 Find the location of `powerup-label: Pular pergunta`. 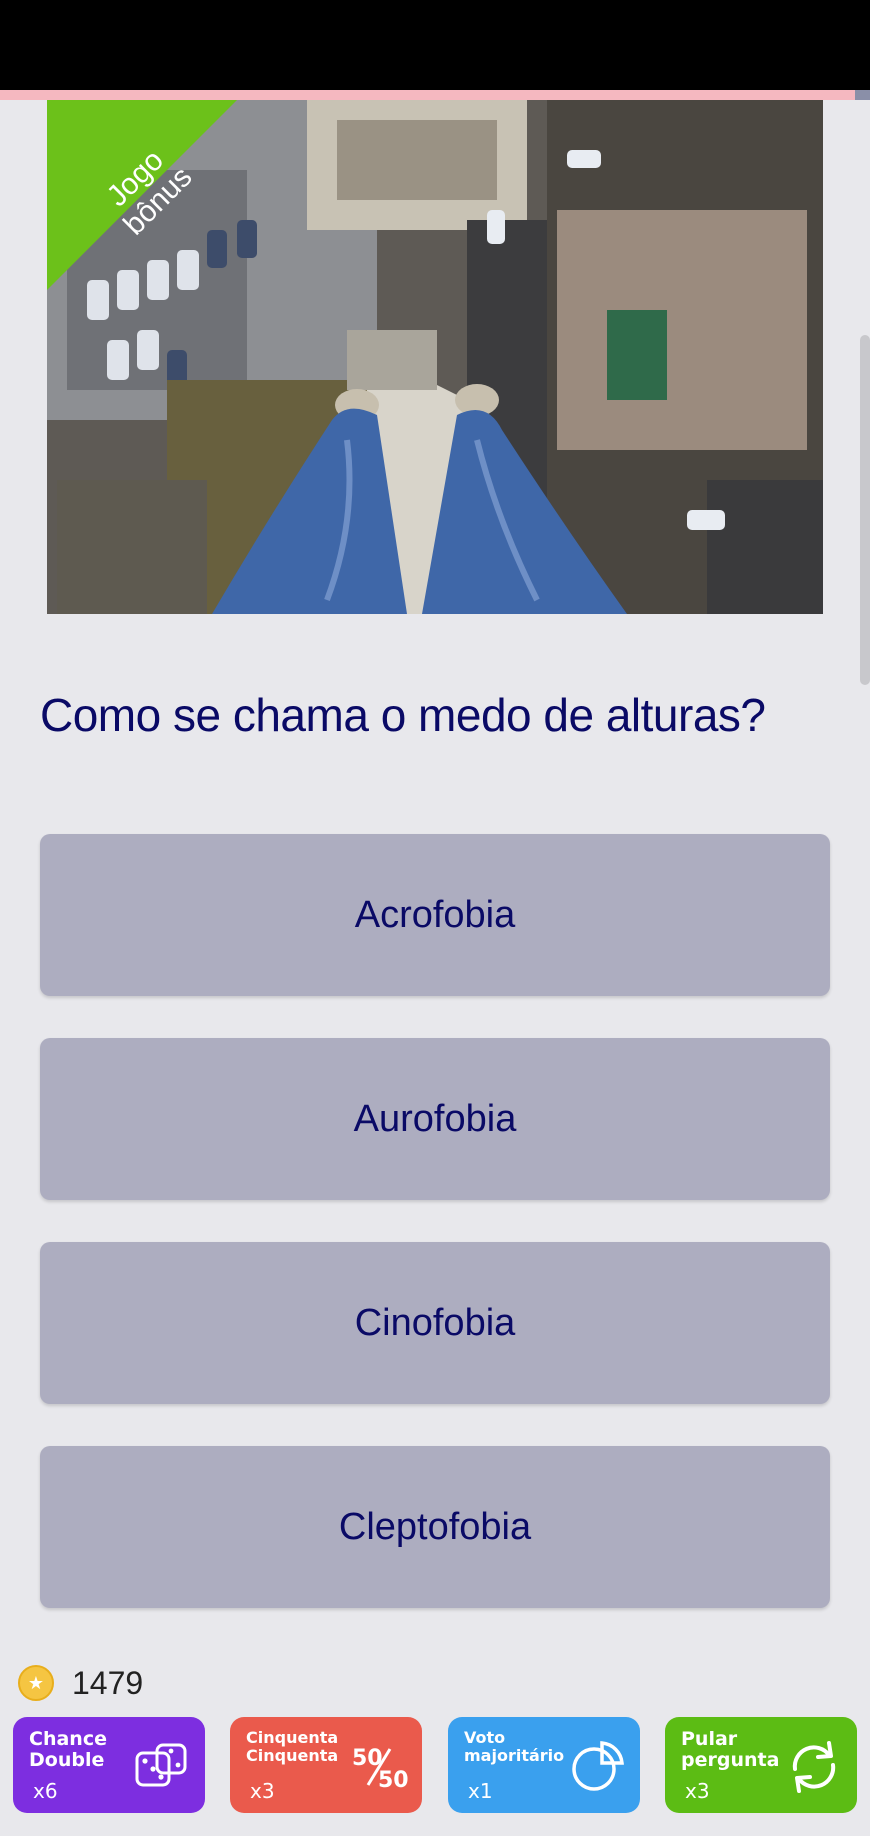

powerup-label: Pular pergunta is located at coordinates (730, 1749).